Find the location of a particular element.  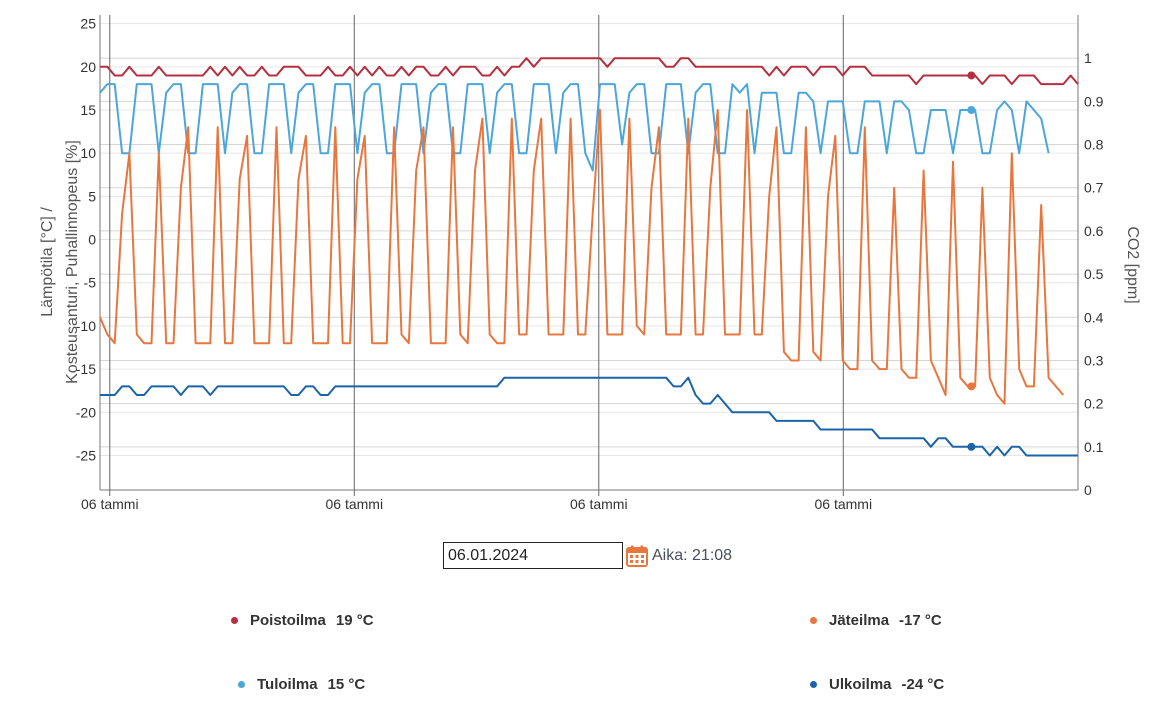

right-tick-label: 0.8 is located at coordinates (1094, 145).